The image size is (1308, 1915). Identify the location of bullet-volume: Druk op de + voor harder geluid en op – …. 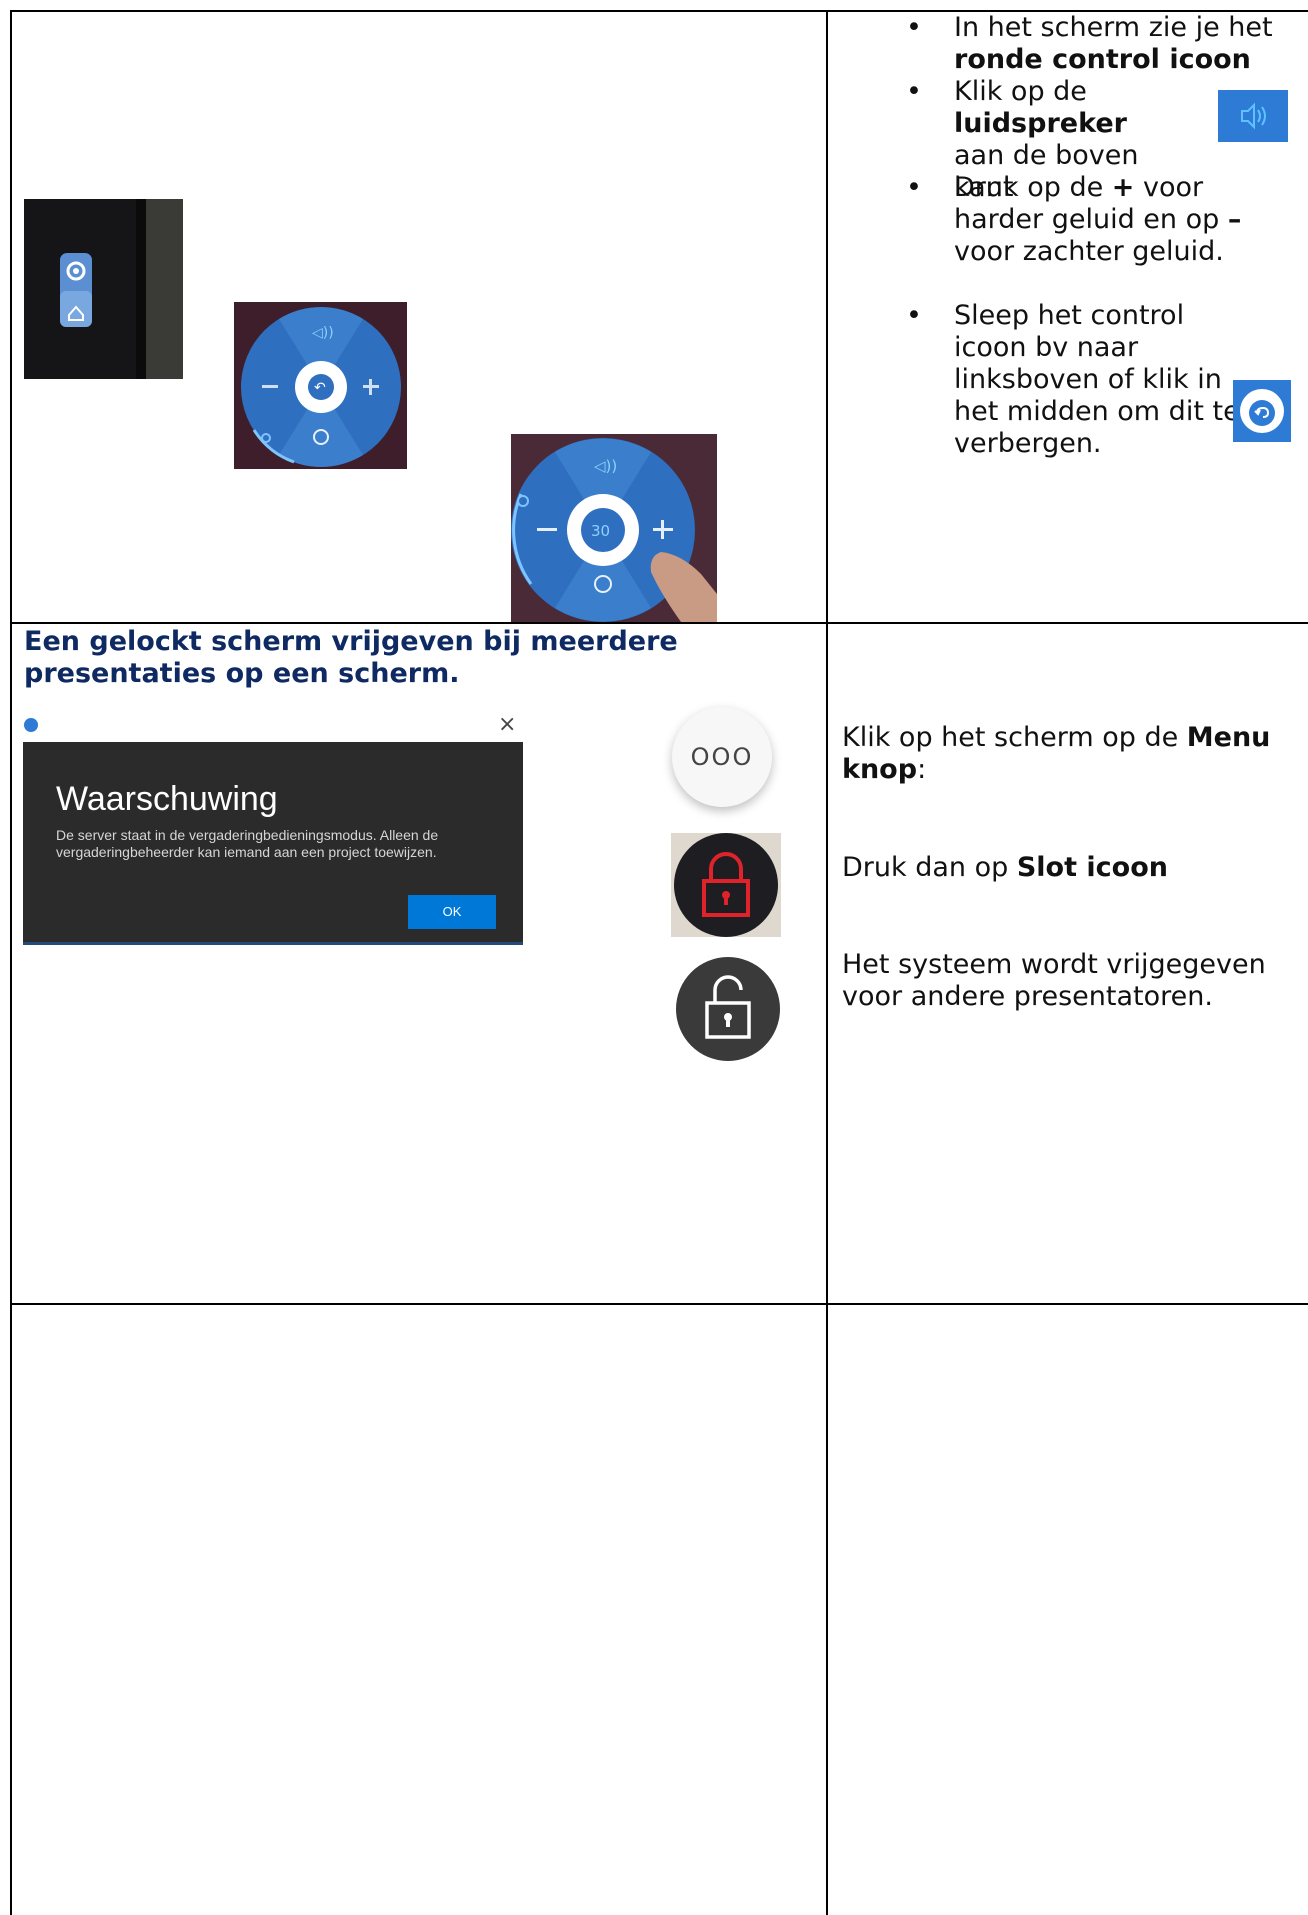
(1080, 220).